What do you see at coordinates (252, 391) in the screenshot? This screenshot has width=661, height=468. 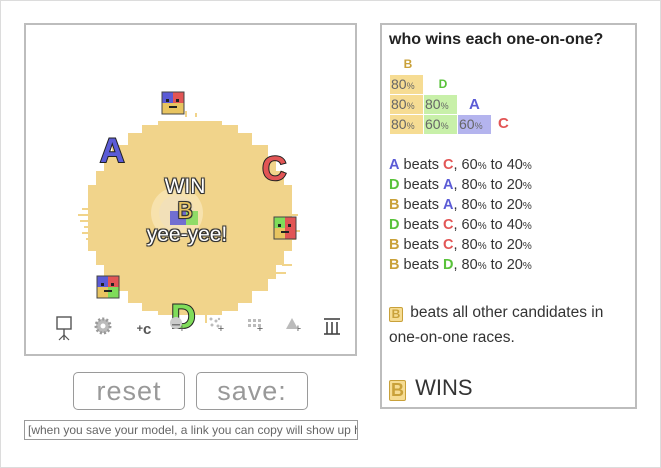 I see `save-button: save:` at bounding box center [252, 391].